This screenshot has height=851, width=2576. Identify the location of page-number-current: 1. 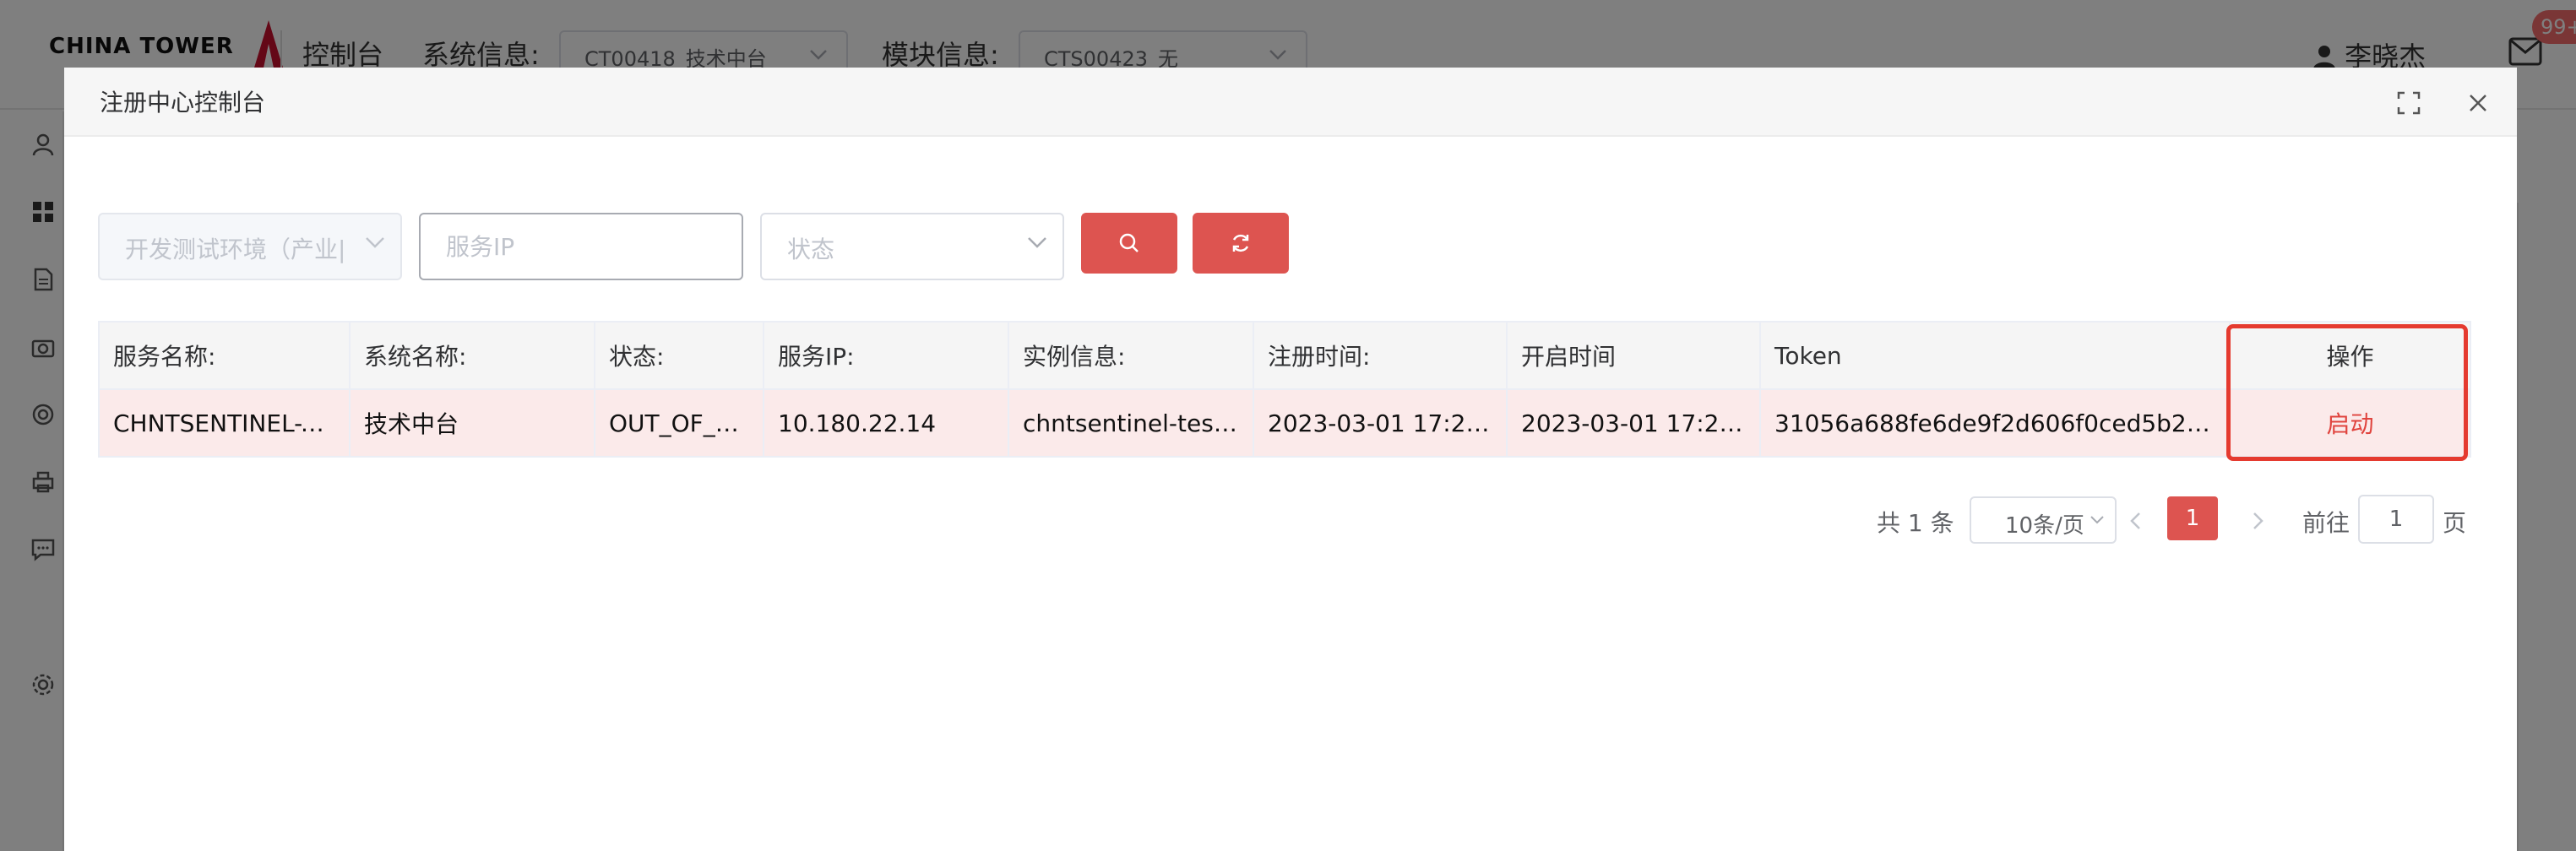
(2192, 518).